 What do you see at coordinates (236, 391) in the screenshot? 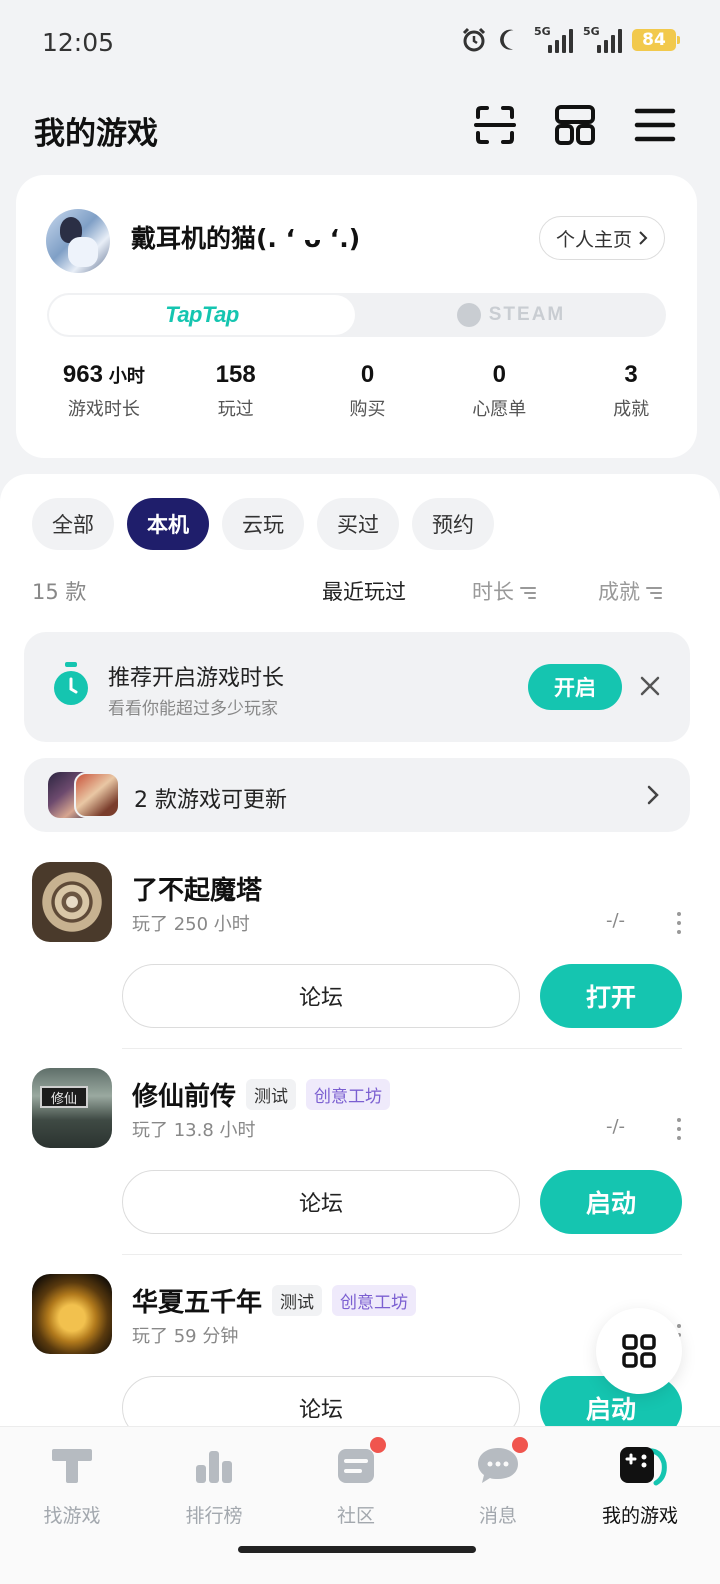
I see `stat-played: 158 玩过` at bounding box center [236, 391].